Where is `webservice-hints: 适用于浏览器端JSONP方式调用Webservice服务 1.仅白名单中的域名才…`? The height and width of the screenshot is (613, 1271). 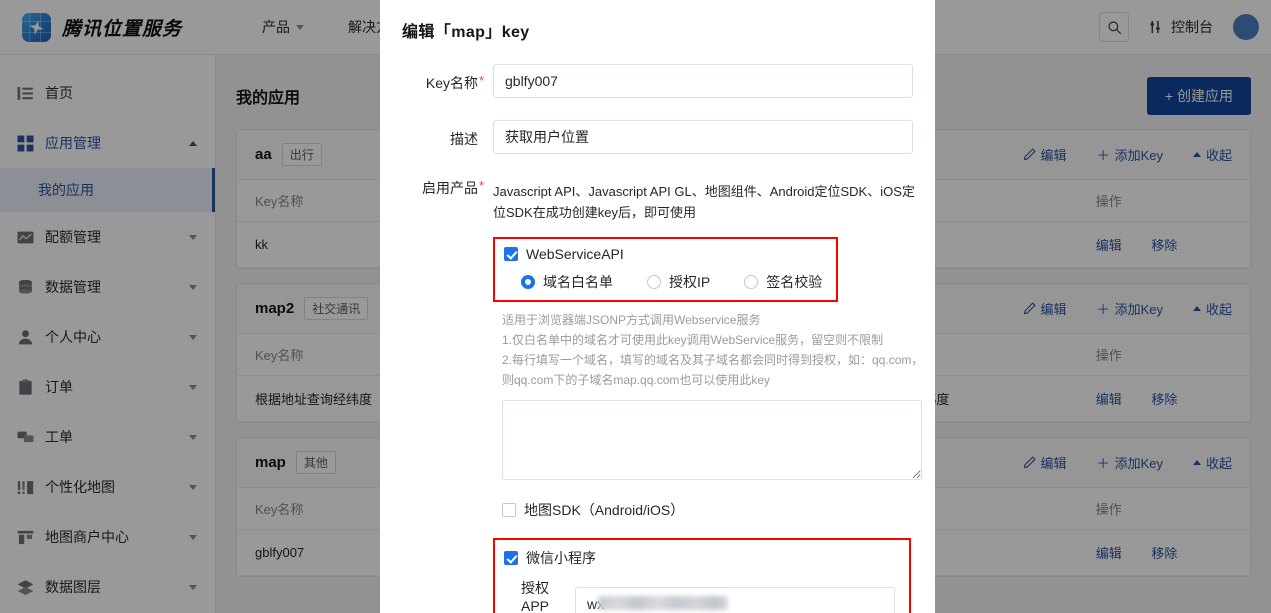 webservice-hints: 适用于浏览器端JSONP方式调用Webservice服务 1.仅白名单中的域名才… is located at coordinates (708, 346).